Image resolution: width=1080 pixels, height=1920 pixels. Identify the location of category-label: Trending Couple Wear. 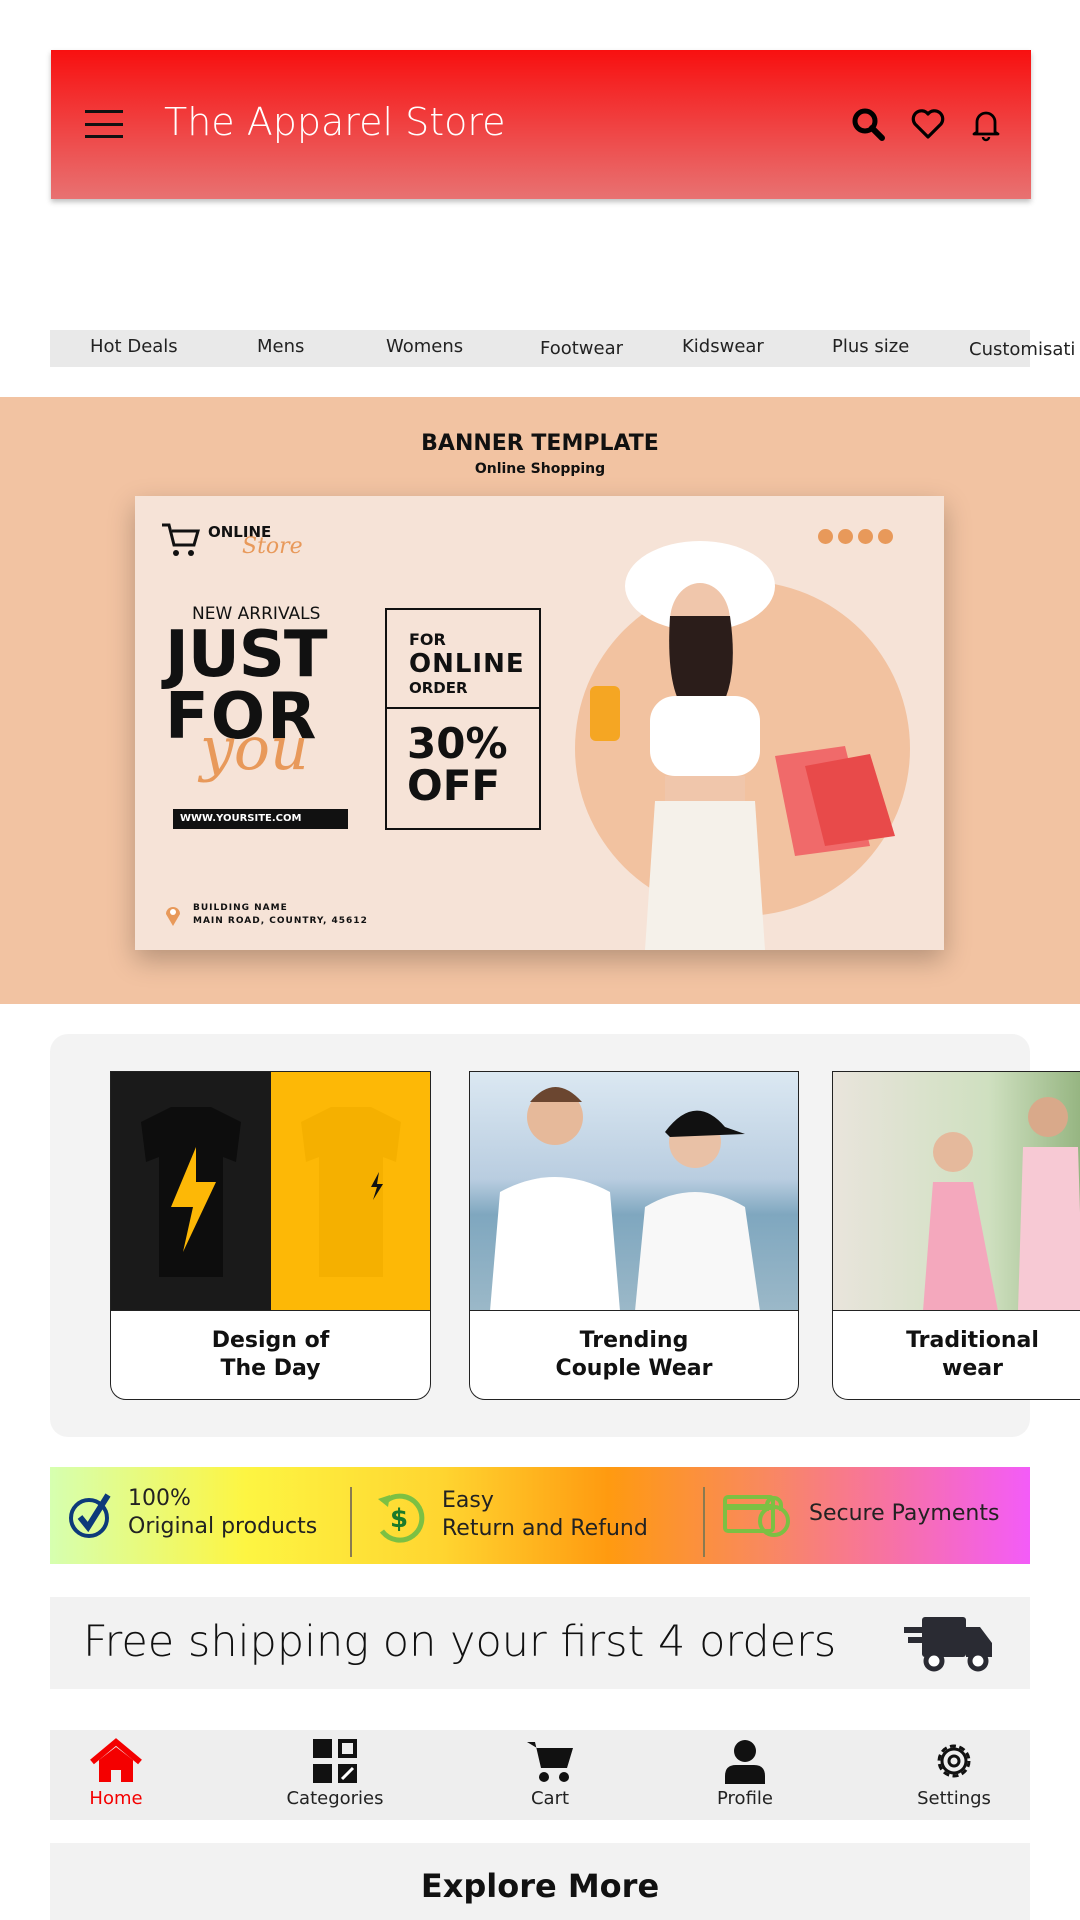
(634, 1347).